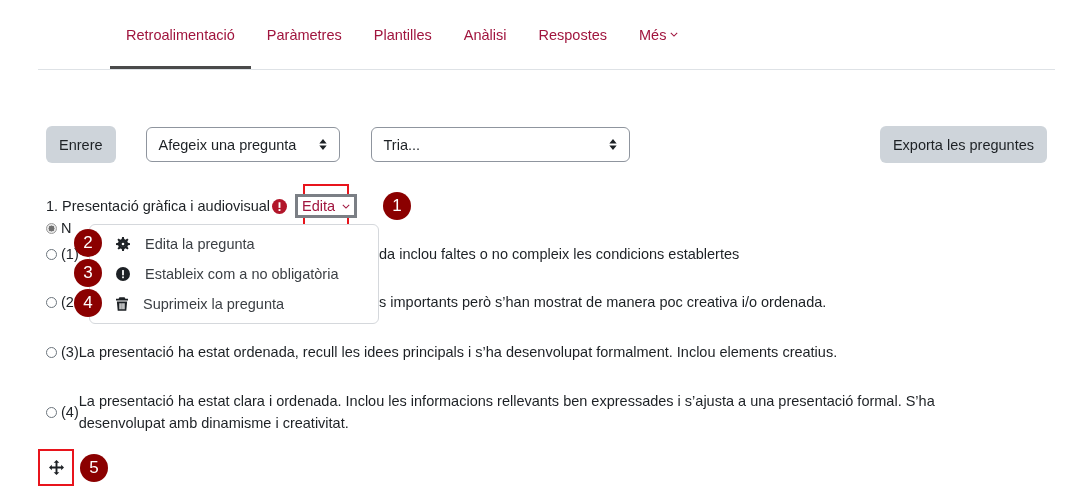 This screenshot has width=1074, height=493. What do you see at coordinates (242, 144) in the screenshot?
I see `add-question-select: Afegeix una pregunta` at bounding box center [242, 144].